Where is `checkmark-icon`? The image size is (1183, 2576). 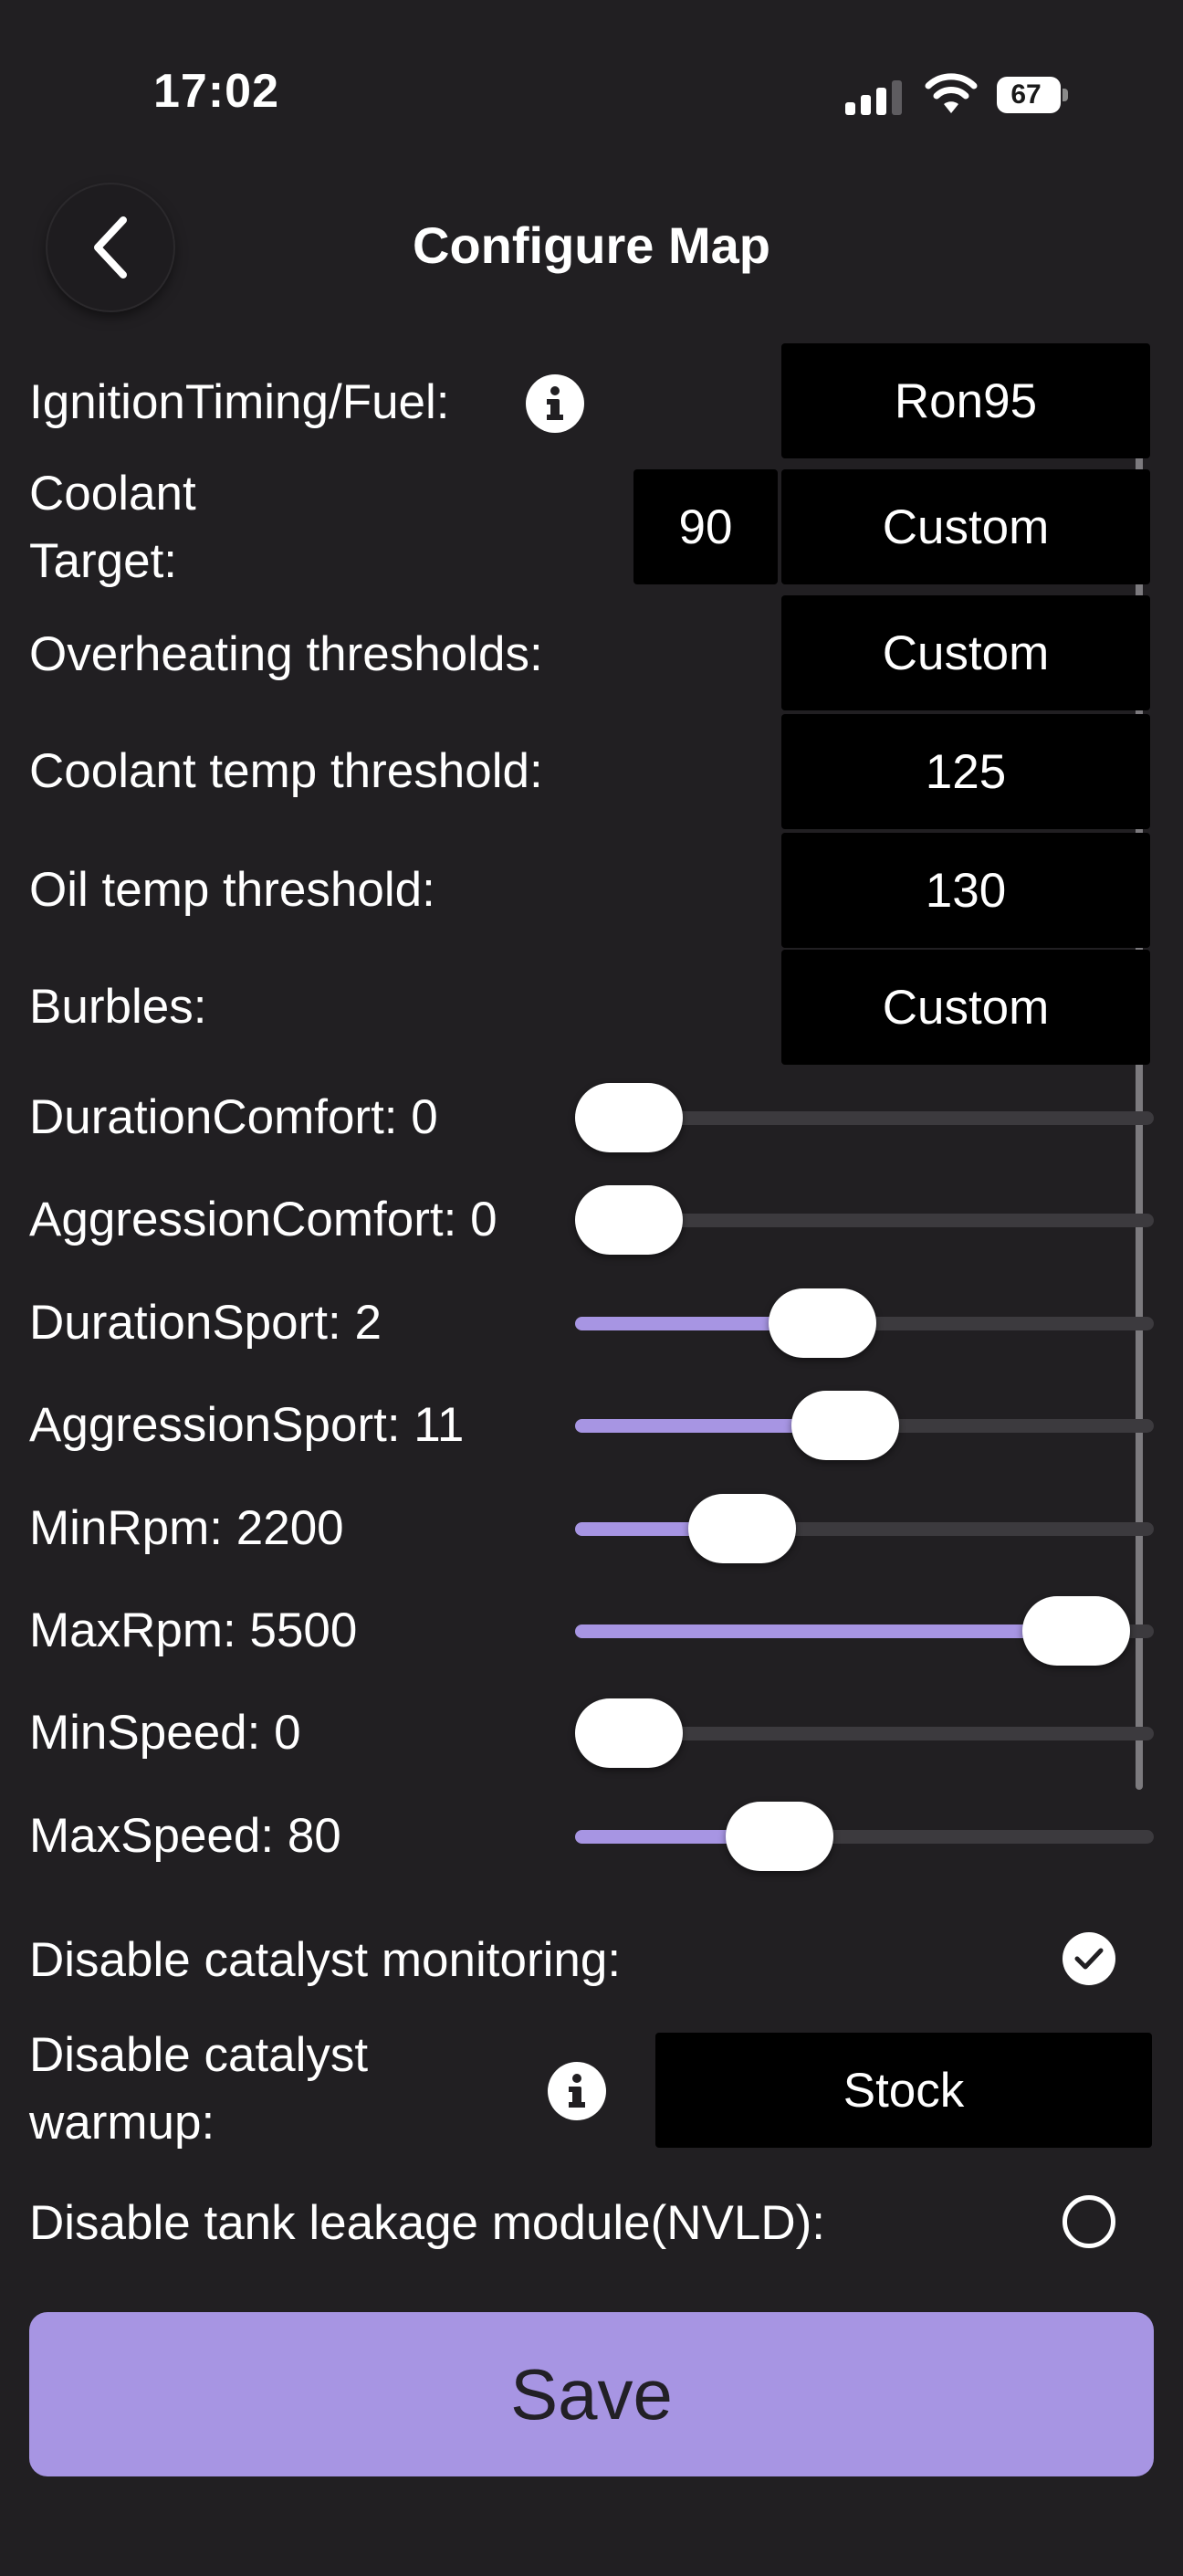 checkmark-icon is located at coordinates (1089, 1959).